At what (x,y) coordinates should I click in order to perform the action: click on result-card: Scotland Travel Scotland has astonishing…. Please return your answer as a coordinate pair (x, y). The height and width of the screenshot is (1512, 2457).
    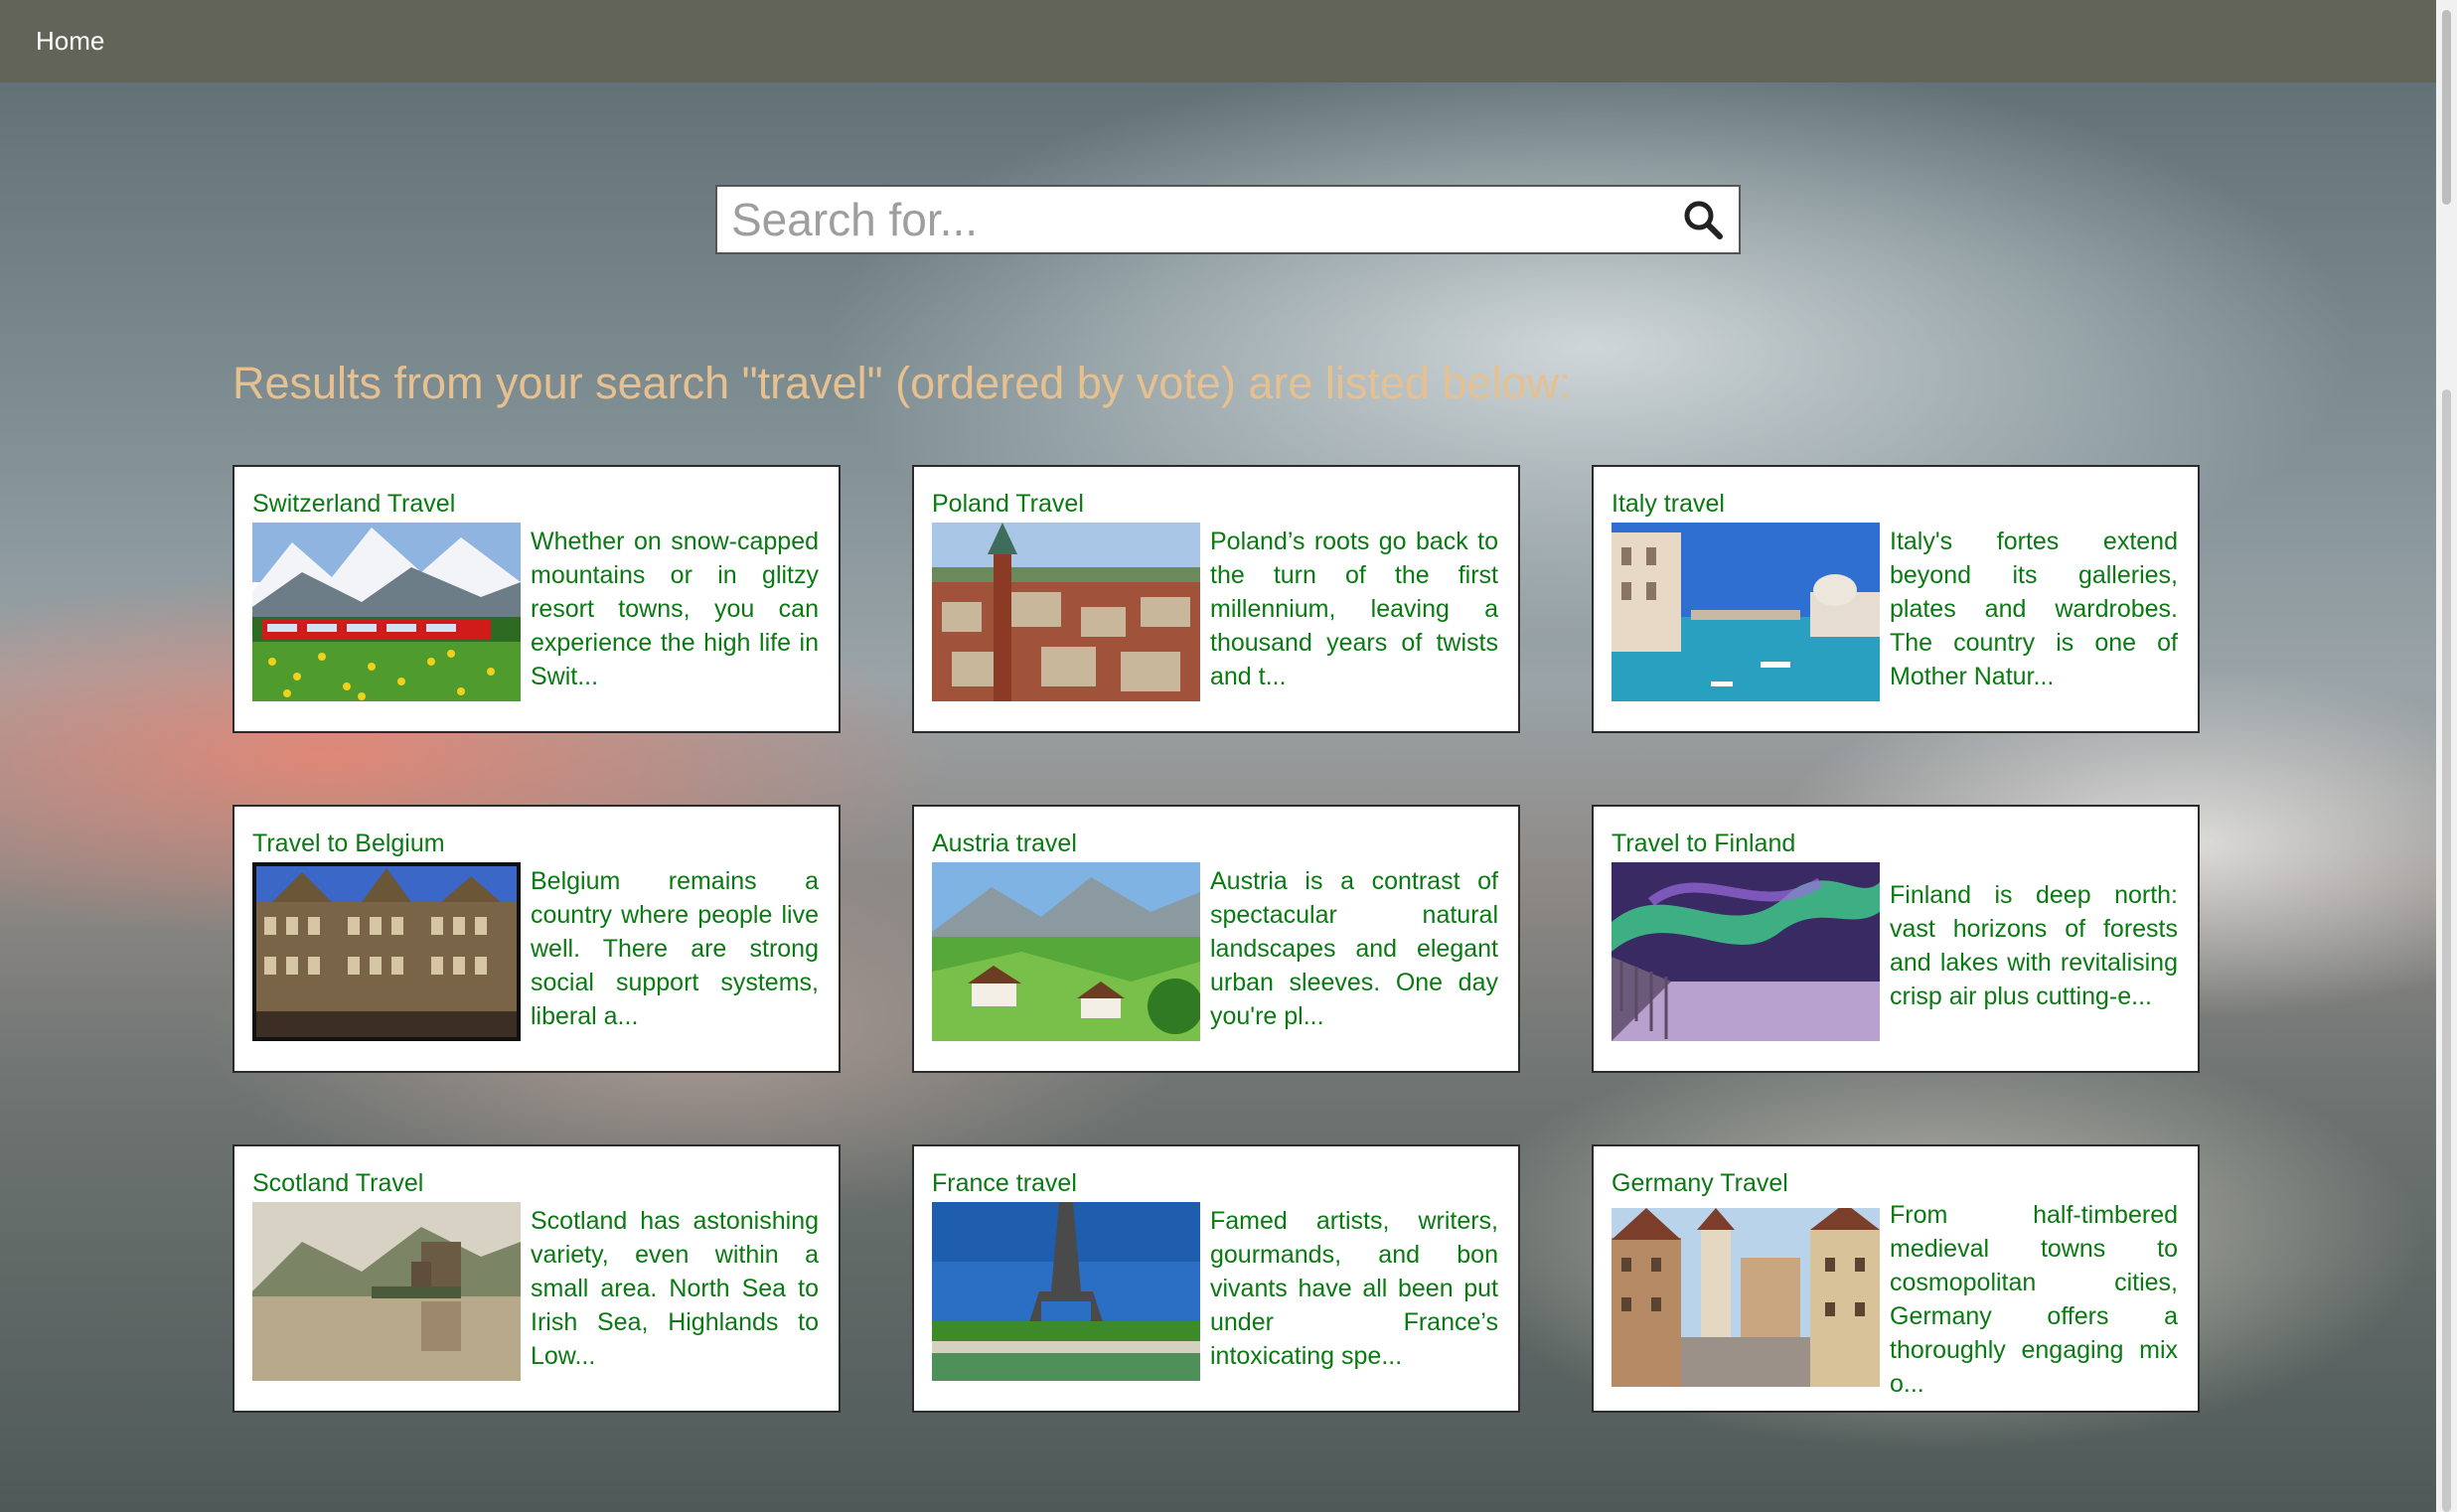
    Looking at the image, I should click on (536, 1278).